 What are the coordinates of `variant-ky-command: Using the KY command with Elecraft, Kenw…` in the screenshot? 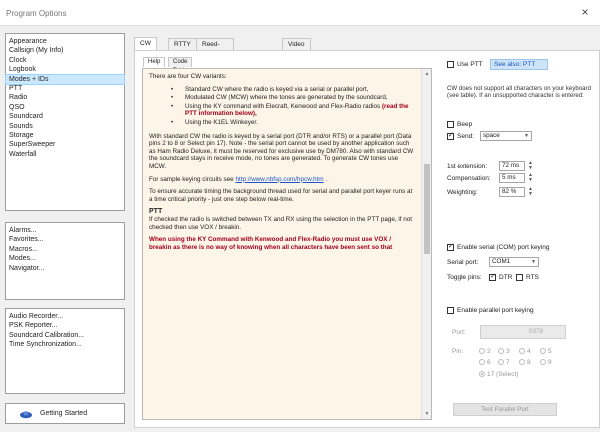 It's located at (289, 110).